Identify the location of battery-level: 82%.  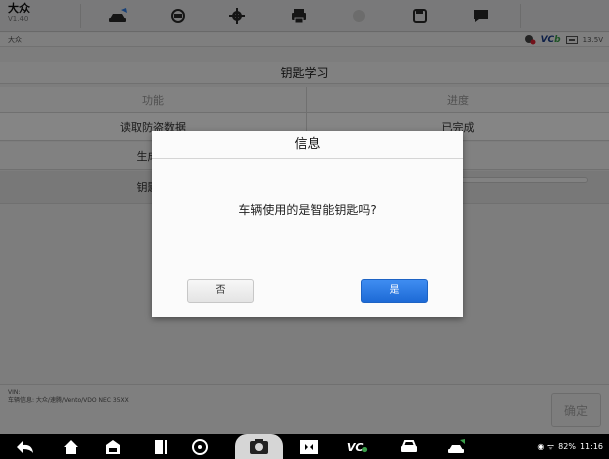
(567, 446).